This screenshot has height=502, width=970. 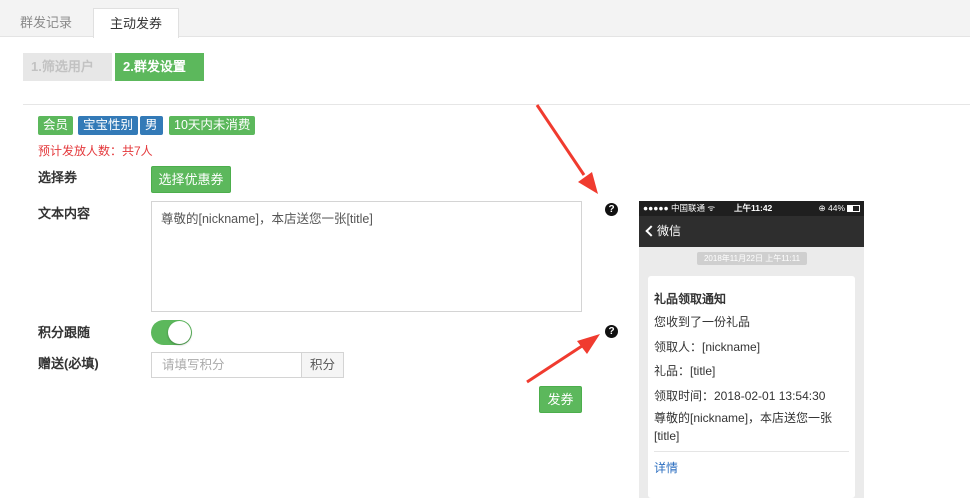 I want to click on send-coupon-button: 发券, so click(x=560, y=399).